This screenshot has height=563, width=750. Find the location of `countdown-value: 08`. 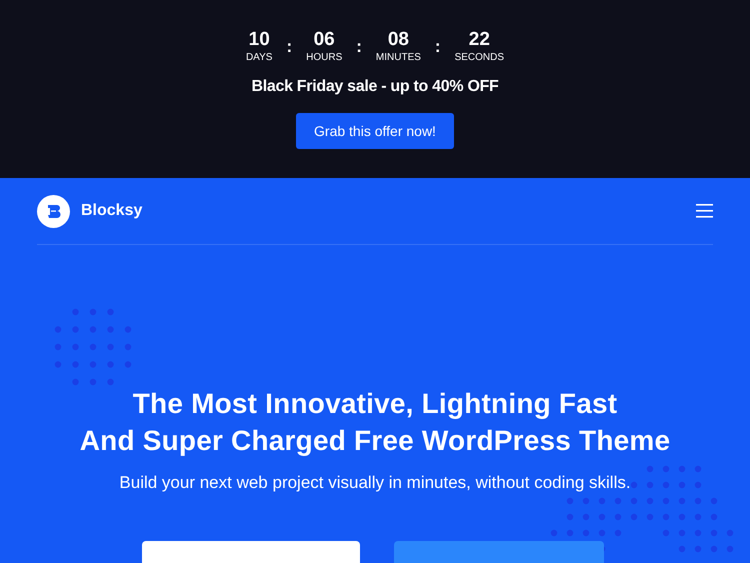

countdown-value: 08 is located at coordinates (398, 40).